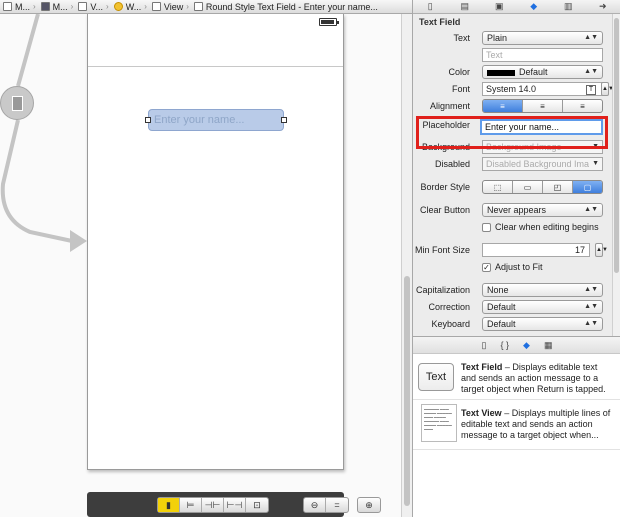 The image size is (620, 517). I want to click on keyboard-popup: Default ▲▼, so click(542, 324).